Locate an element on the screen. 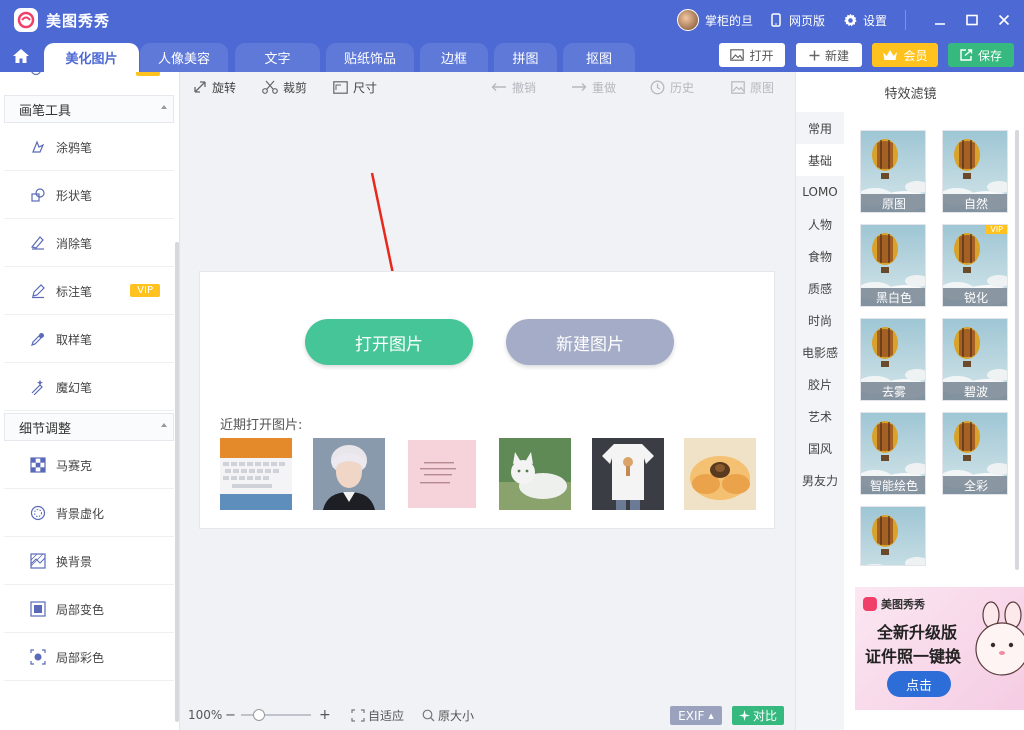 The width and height of the screenshot is (1024, 730). tab-border: 边框 is located at coordinates (454, 57).